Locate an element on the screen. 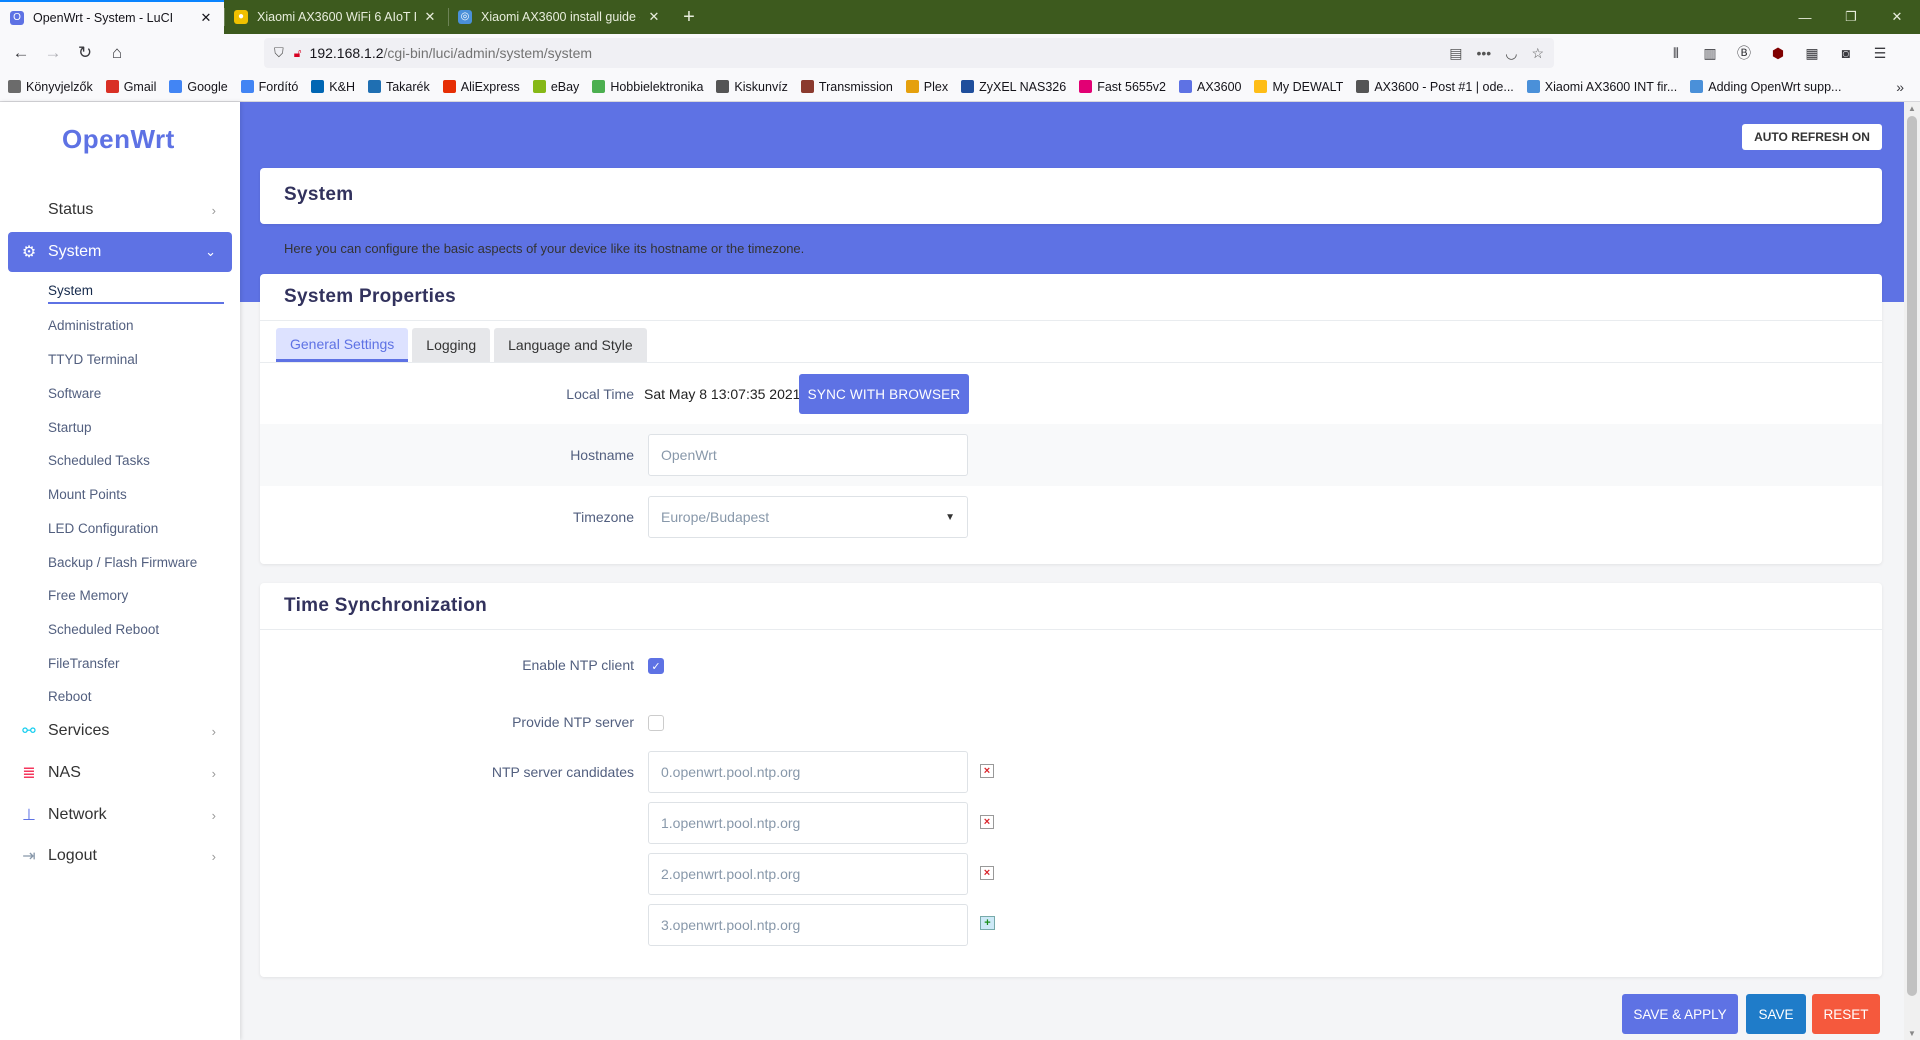 This screenshot has height=1040, width=1920. bookmark-item: ZyXEL NAS326 is located at coordinates (1013, 87).